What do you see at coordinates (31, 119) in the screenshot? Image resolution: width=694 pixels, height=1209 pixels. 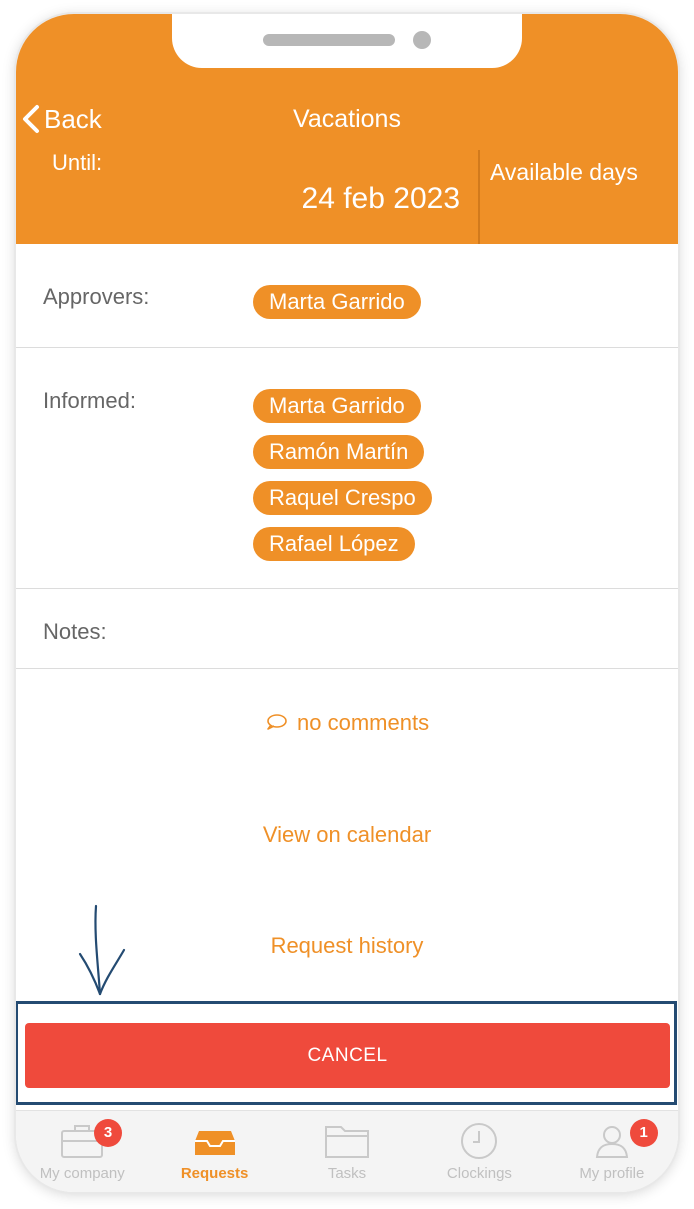 I see `chevron-left-icon` at bounding box center [31, 119].